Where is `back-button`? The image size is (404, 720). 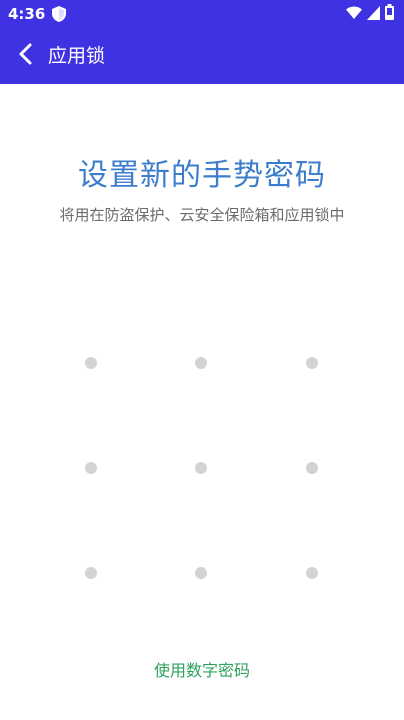
back-button is located at coordinates (26, 56).